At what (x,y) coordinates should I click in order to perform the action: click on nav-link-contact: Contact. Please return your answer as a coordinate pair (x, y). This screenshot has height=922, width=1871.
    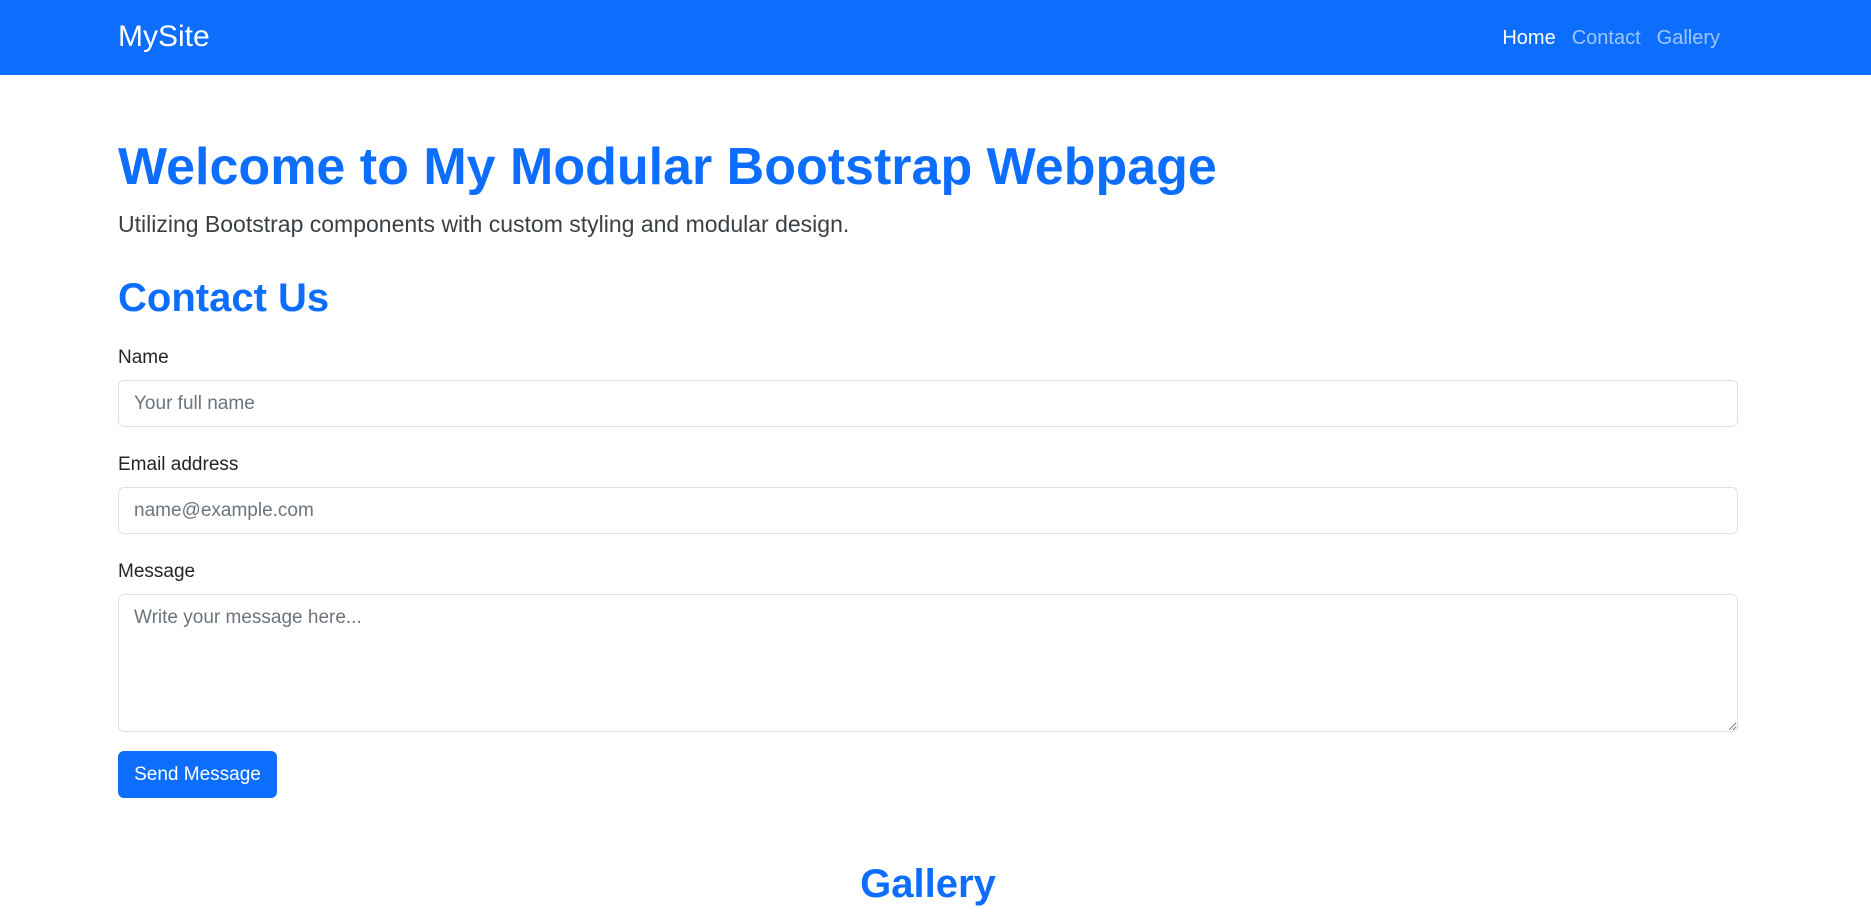
    Looking at the image, I should click on (1606, 38).